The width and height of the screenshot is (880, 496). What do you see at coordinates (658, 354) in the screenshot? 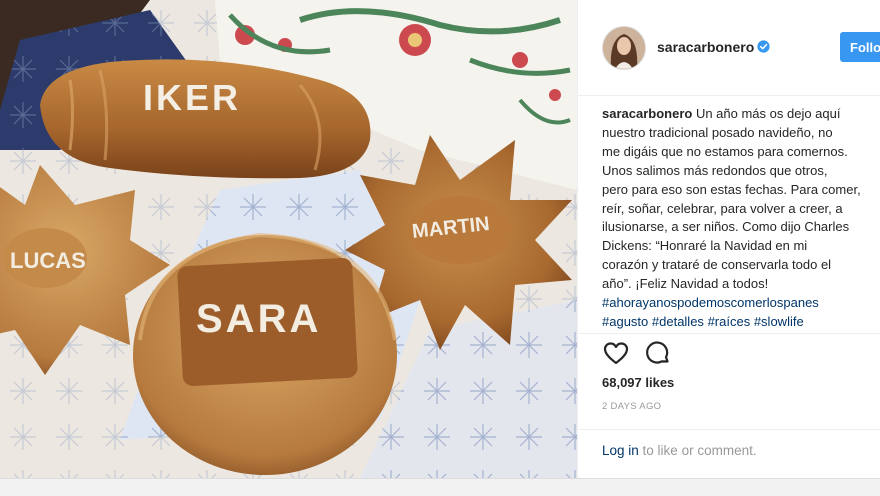
I see `comment-icon` at bounding box center [658, 354].